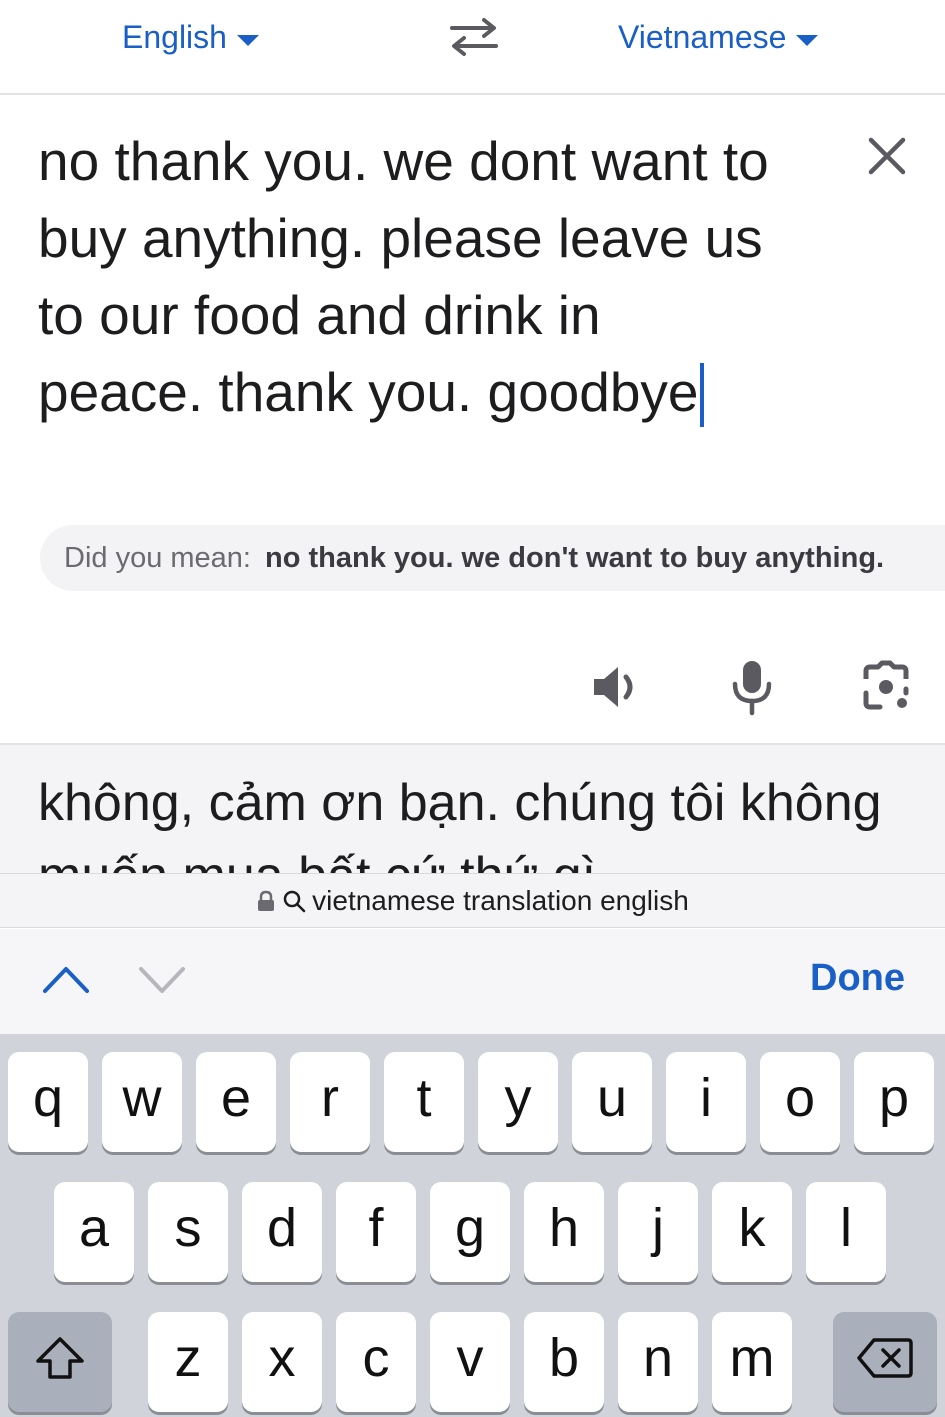 The image size is (945, 1417). I want to click on voice-input-button, so click(752, 687).